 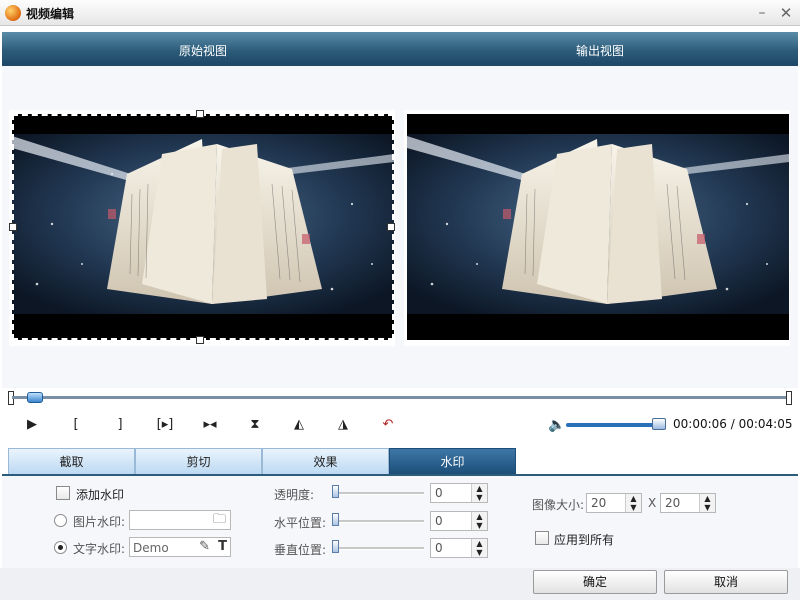 I want to click on image-watermark-label: 图片水印:, so click(x=99, y=522).